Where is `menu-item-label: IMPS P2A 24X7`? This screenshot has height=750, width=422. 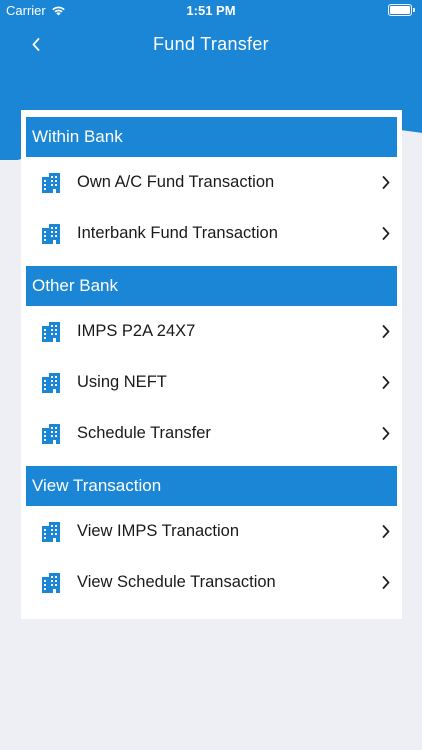 menu-item-label: IMPS P2A 24X7 is located at coordinates (136, 331).